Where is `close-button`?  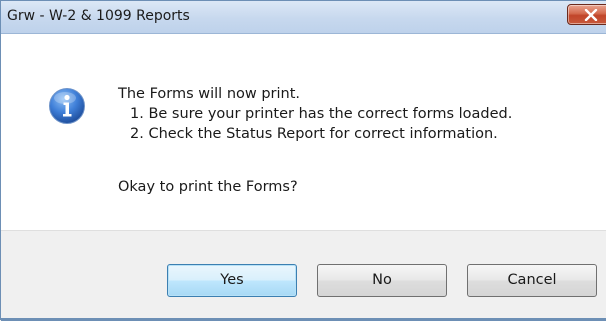 close-button is located at coordinates (586, 14).